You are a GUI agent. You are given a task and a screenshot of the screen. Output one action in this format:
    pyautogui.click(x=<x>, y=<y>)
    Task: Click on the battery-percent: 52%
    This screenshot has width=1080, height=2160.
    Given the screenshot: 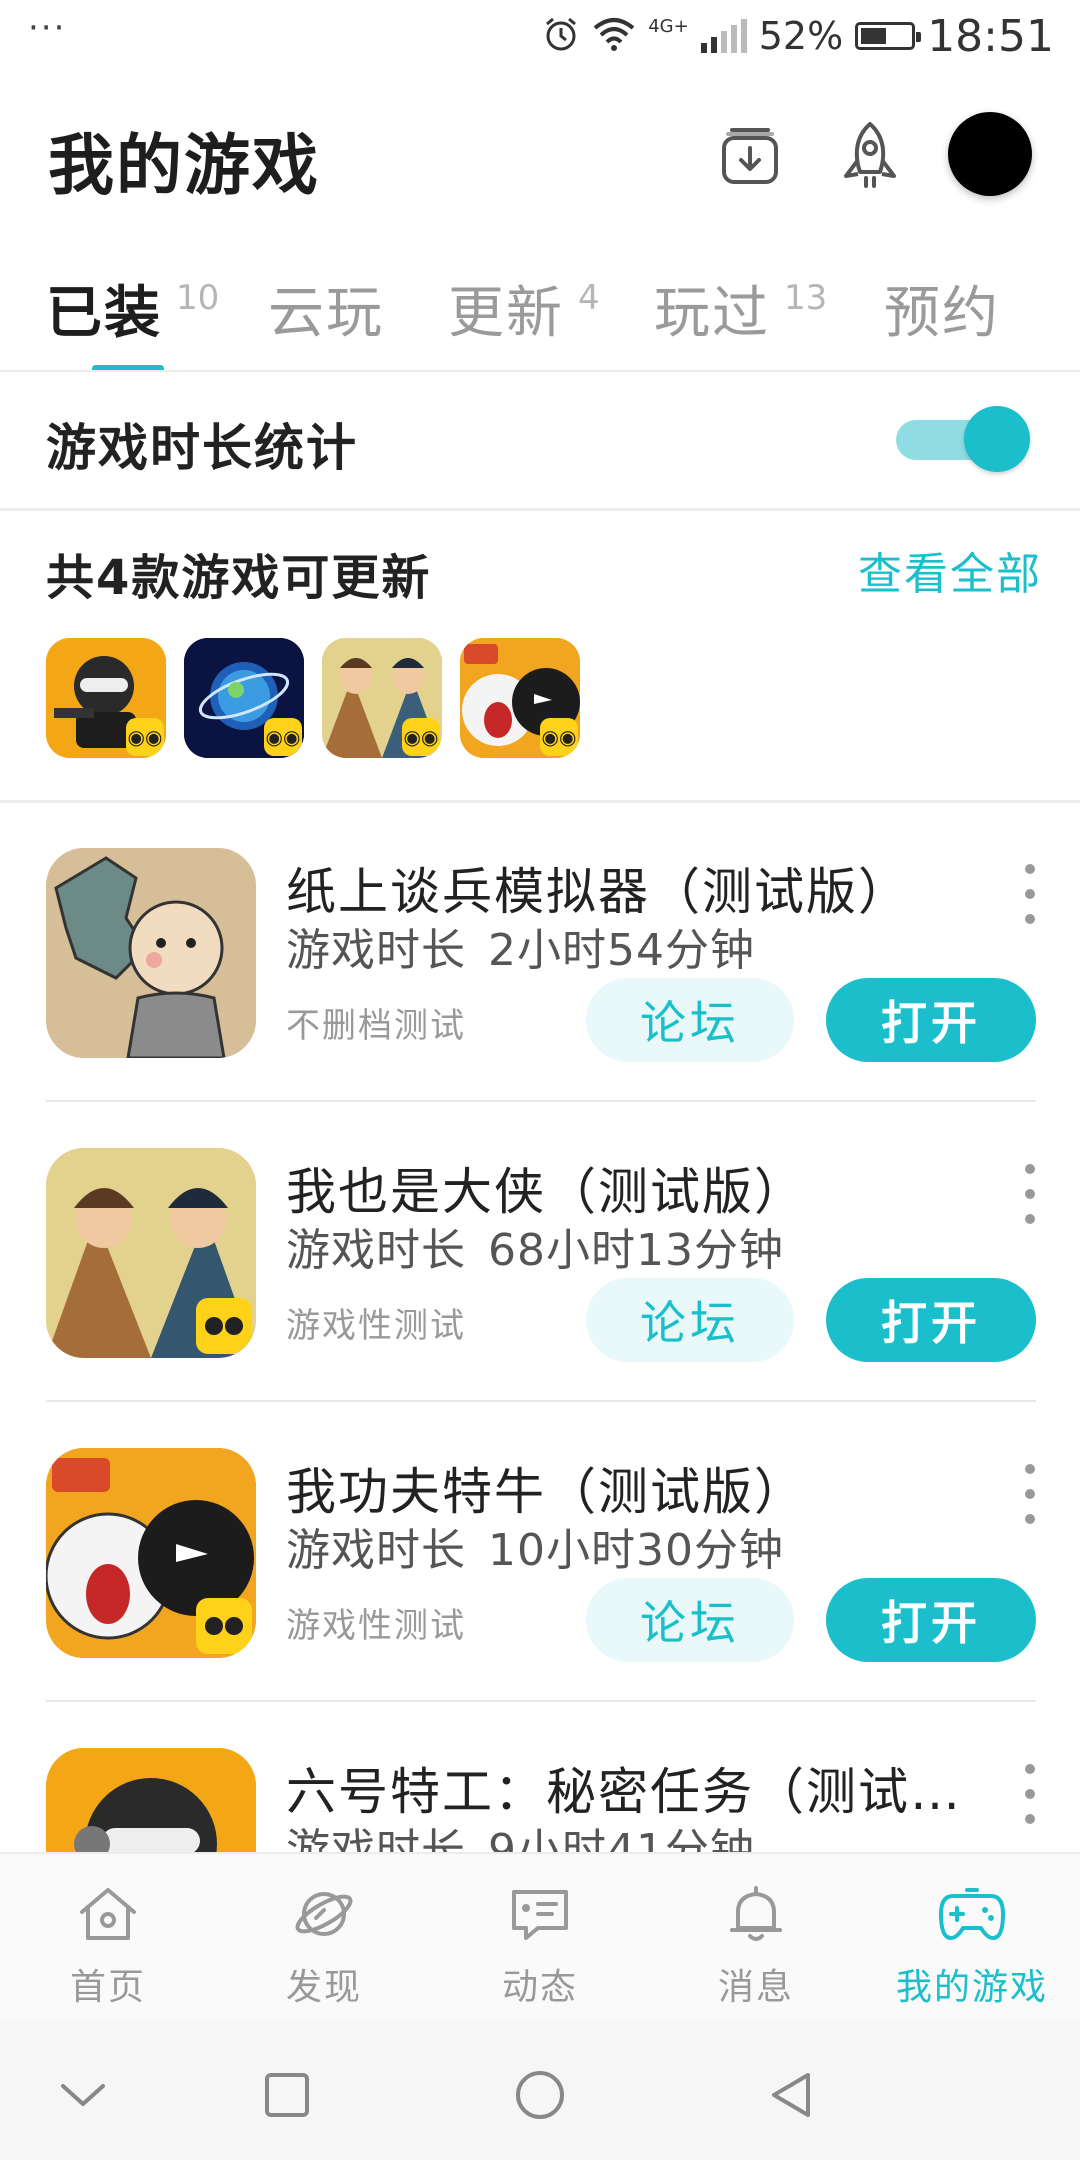 What is the action you would take?
    pyautogui.click(x=801, y=36)
    